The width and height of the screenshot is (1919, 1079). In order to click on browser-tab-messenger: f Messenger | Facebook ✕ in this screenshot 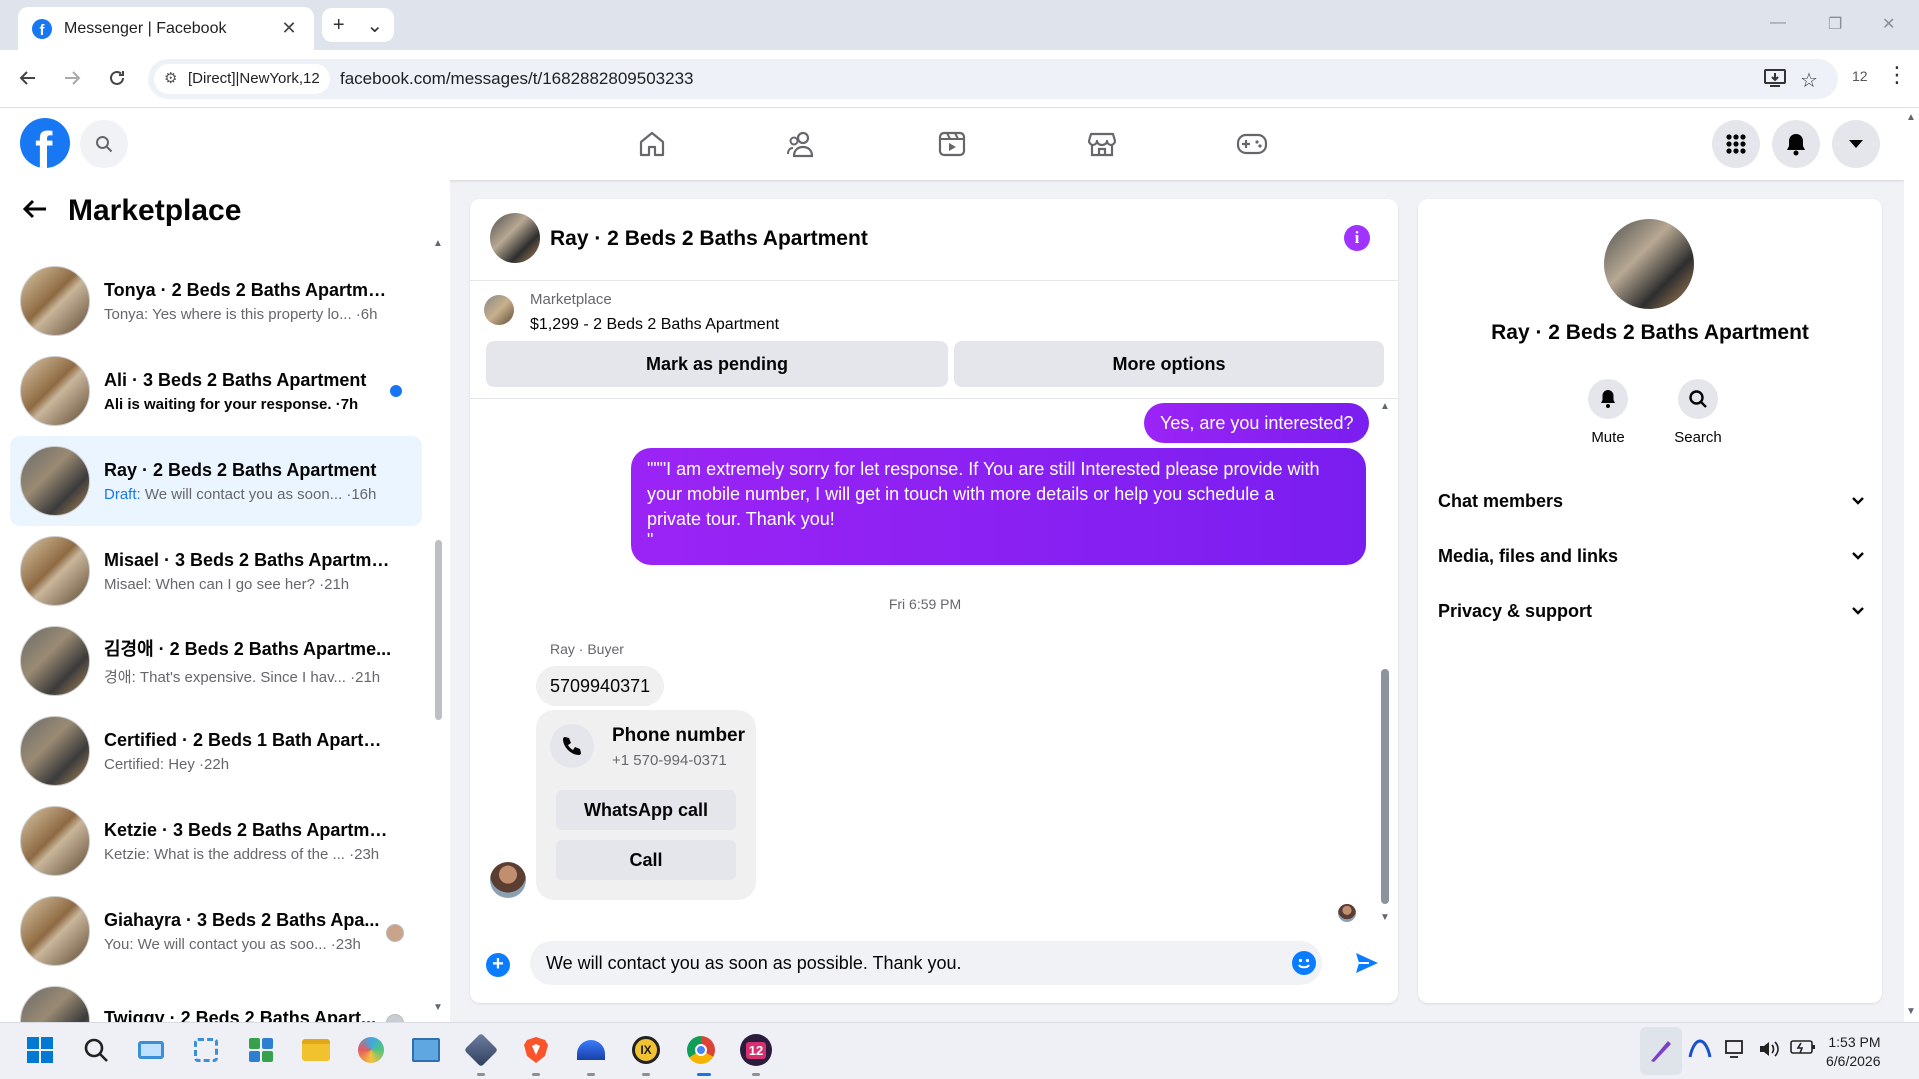, I will do `click(166, 28)`.